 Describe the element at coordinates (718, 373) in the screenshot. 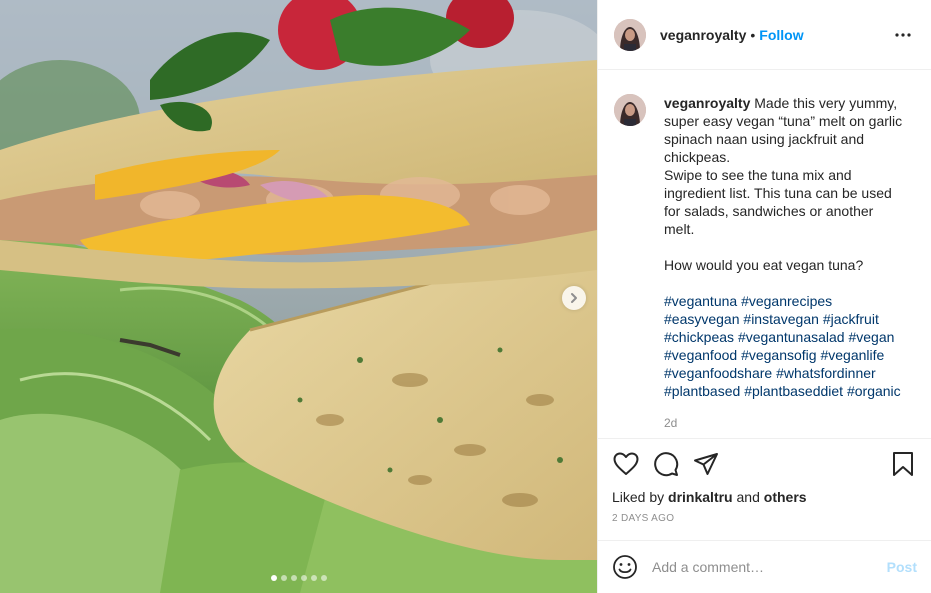

I see `hashtag-link: #veganfoodshare` at that location.